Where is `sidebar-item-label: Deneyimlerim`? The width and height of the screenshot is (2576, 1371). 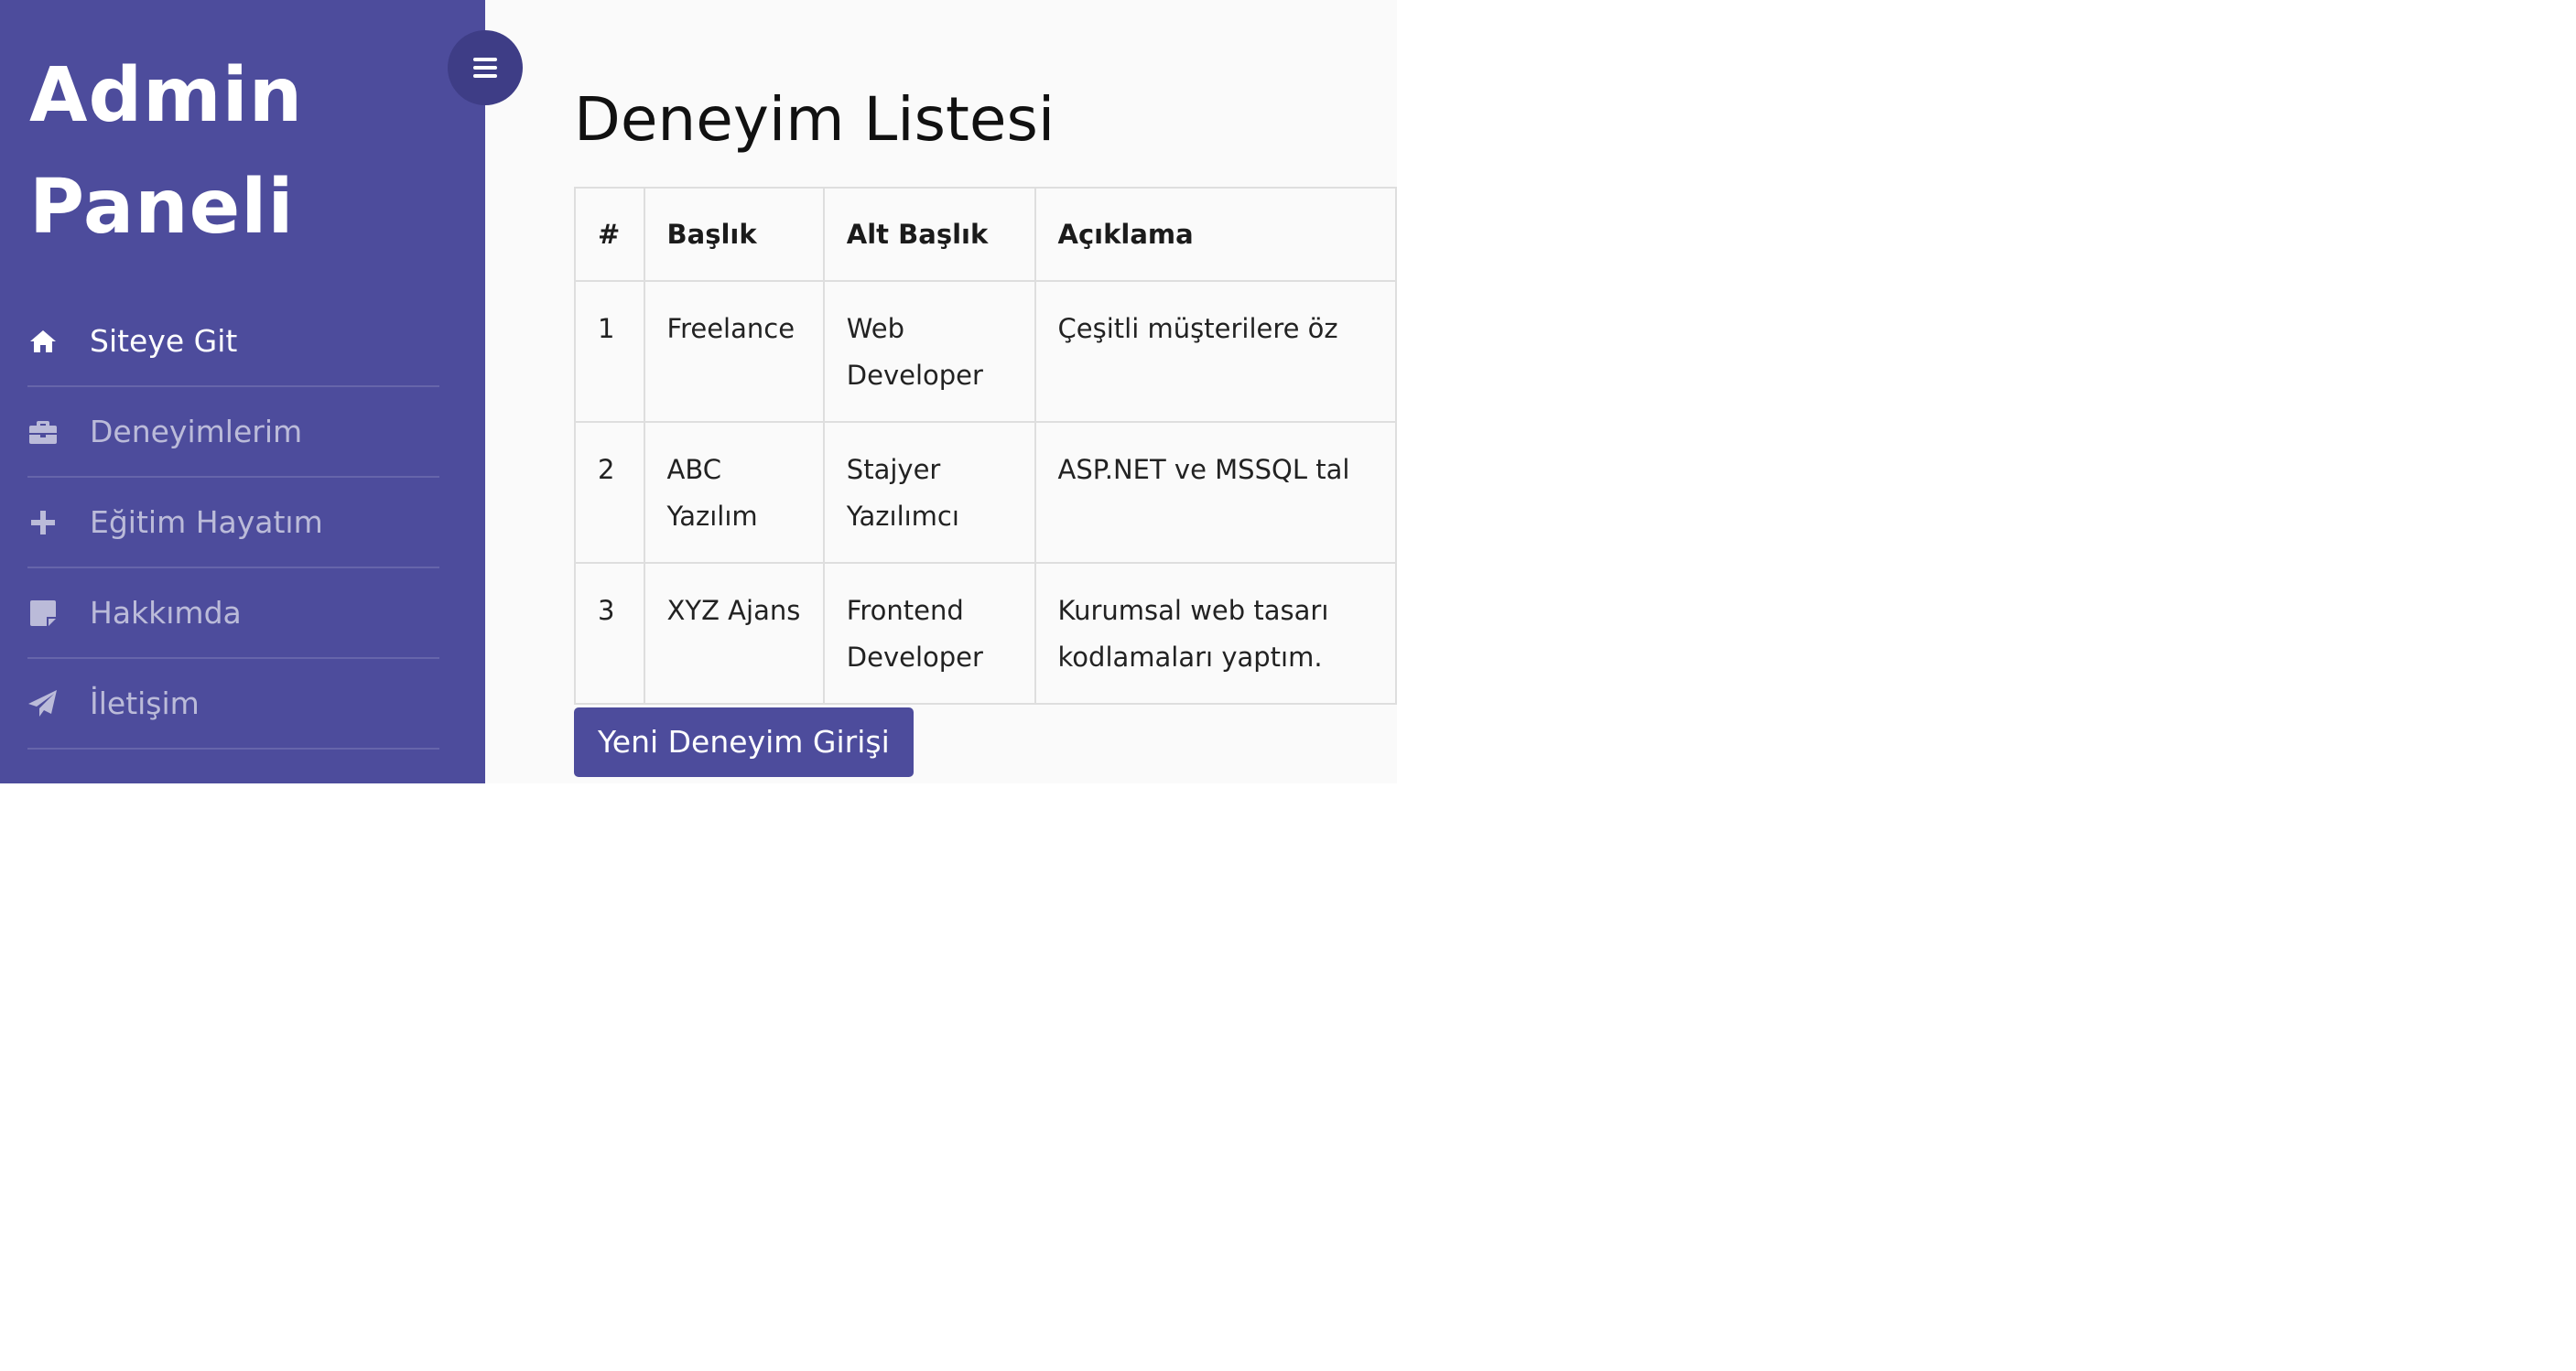
sidebar-item-label: Deneyimlerim is located at coordinates (197, 431).